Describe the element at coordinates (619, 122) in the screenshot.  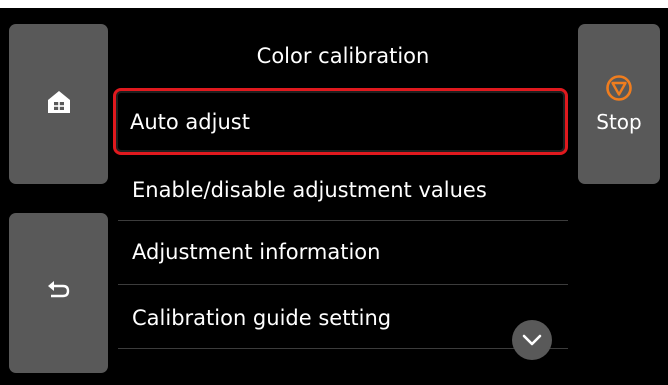
I see `stop-label: Stop` at that location.